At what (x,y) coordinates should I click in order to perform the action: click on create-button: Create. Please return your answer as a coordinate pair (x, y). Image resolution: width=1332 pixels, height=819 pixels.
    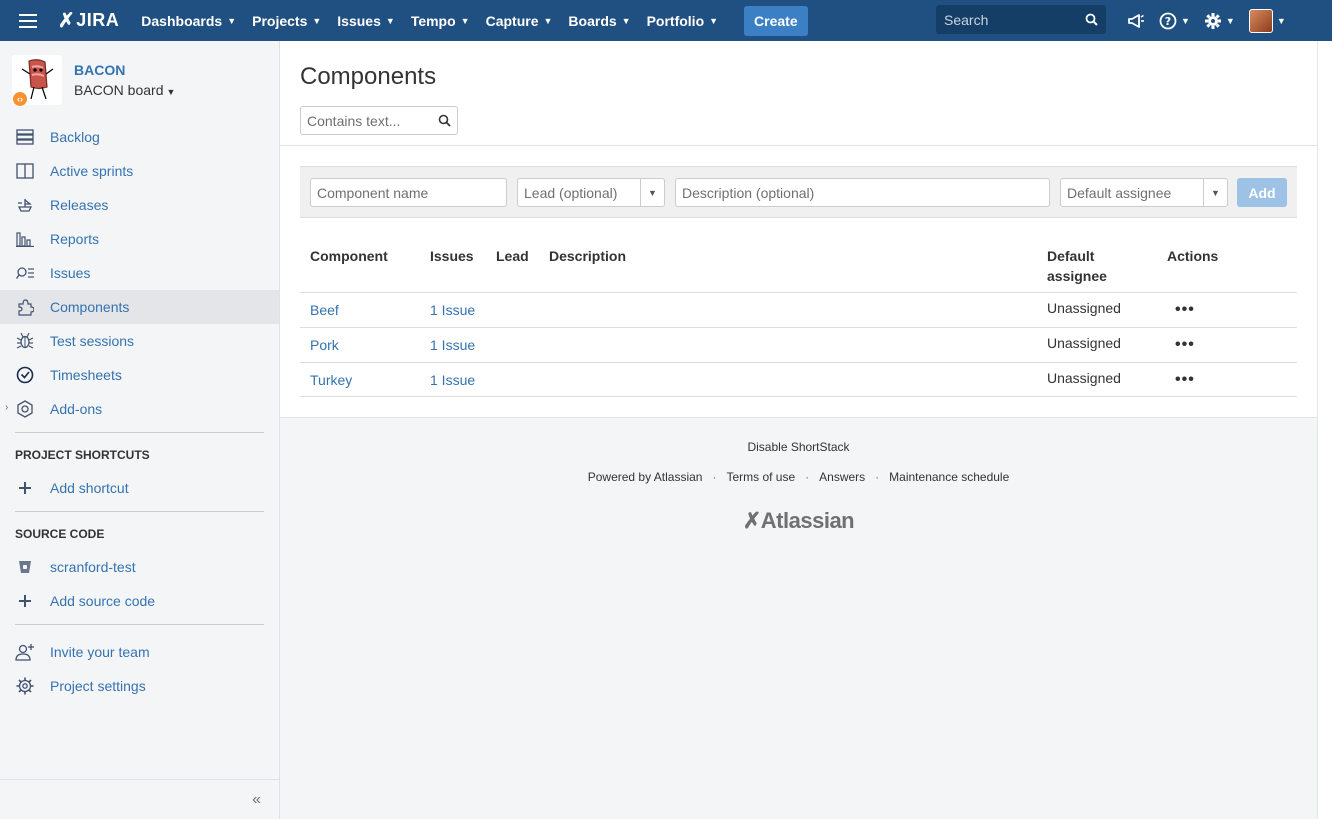
    Looking at the image, I should click on (776, 20).